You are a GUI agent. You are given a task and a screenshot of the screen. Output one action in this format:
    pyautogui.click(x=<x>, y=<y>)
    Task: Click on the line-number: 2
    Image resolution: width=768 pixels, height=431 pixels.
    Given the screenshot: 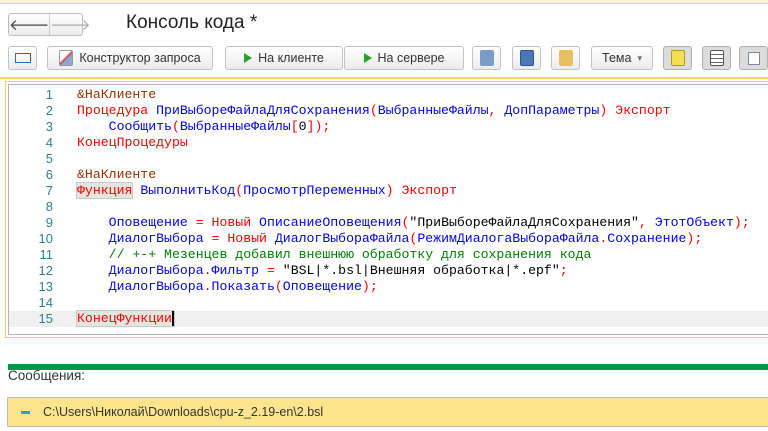 What is the action you would take?
    pyautogui.click(x=49, y=110)
    